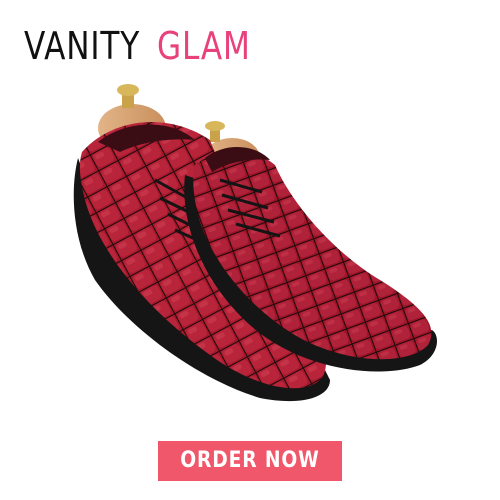 This screenshot has height=500, width=500. I want to click on brand-name-primary: VANITY, so click(82, 46).